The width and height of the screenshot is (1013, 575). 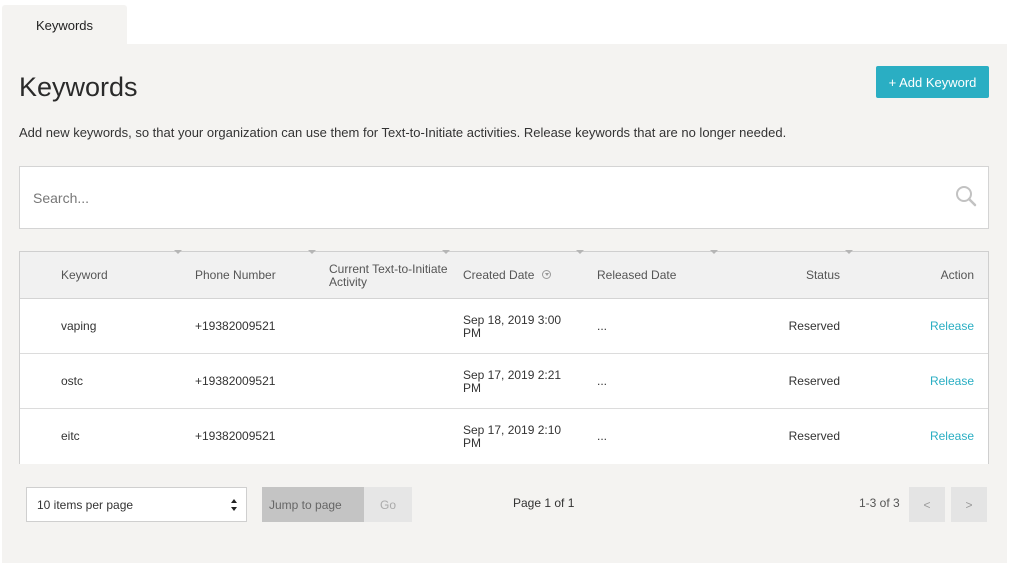 I want to click on cell-created-date: Sep 17, 2019 2:21 PM, so click(x=512, y=381).